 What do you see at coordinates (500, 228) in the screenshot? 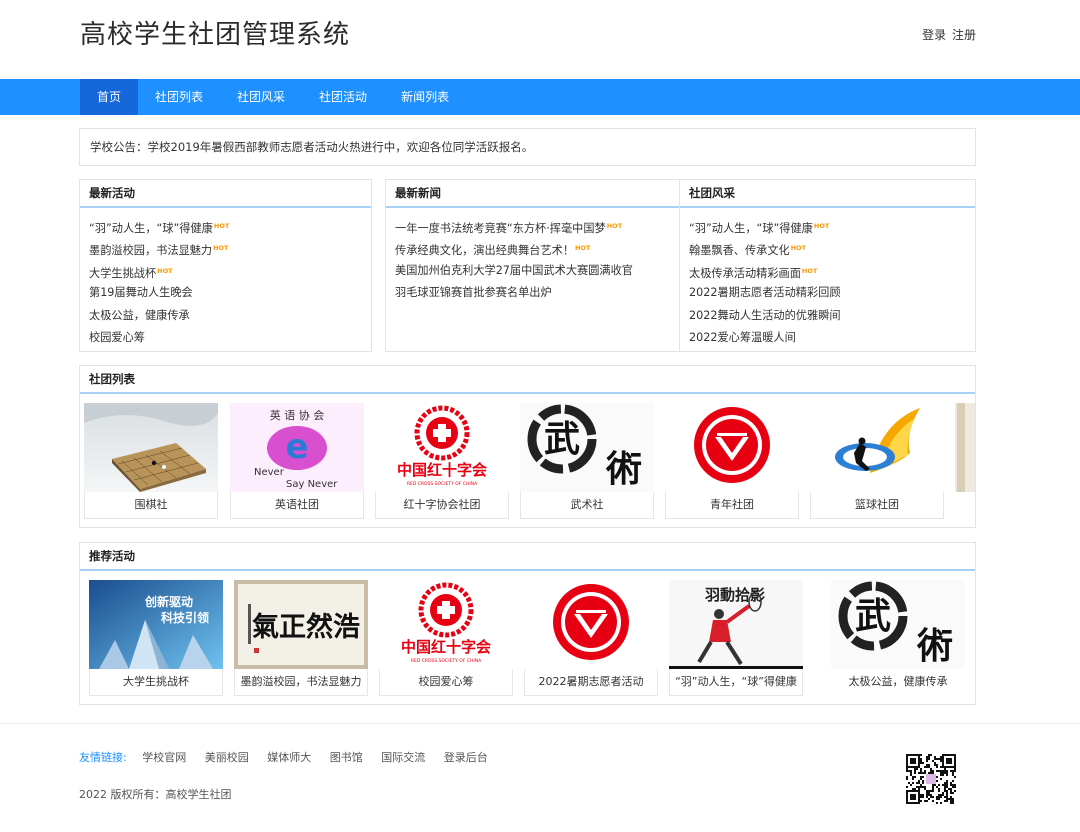
I see `list-item-text: 一年一度书法统考竞赛“东方杯·挥毫中国梦` at bounding box center [500, 228].